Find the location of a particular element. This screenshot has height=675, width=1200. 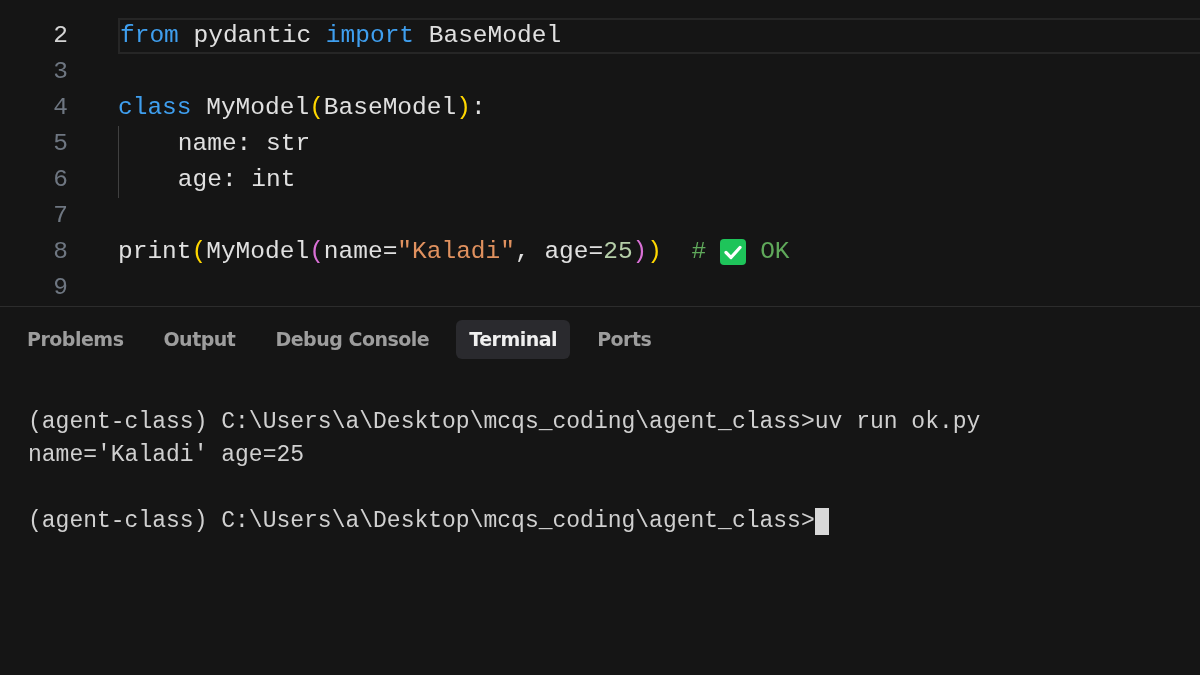

panel-tab: Problems is located at coordinates (75, 339).